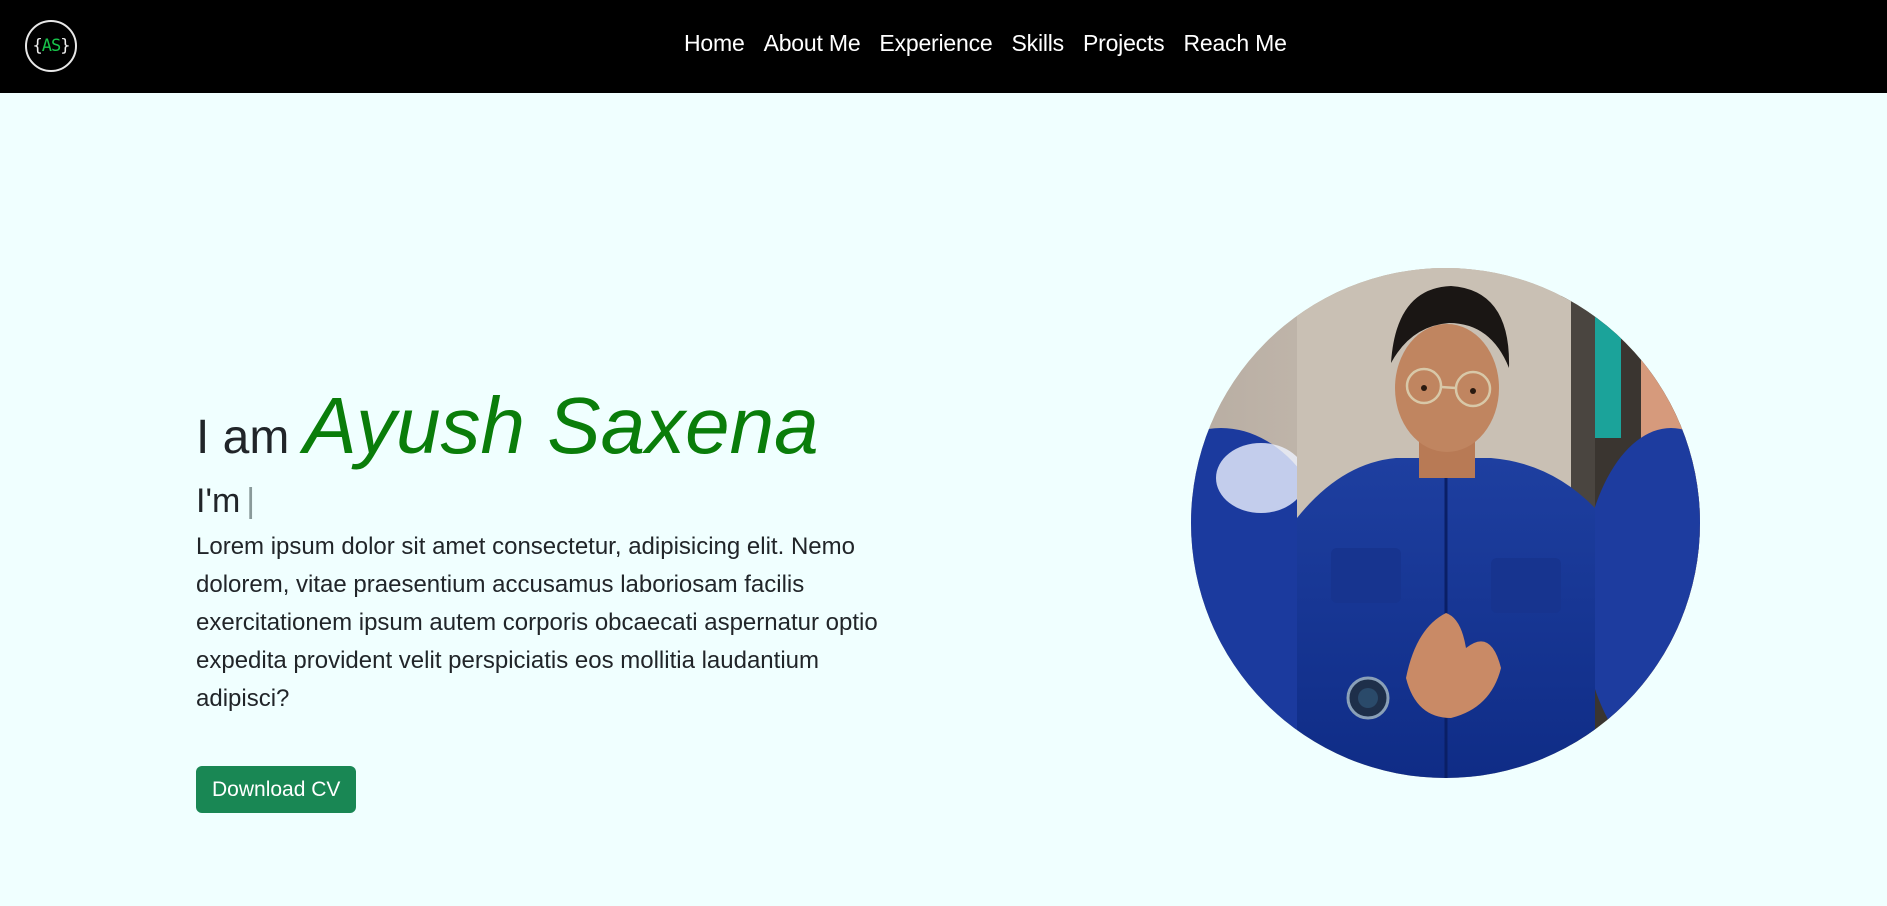  What do you see at coordinates (1124, 43) in the screenshot?
I see `nav-projects: Projects` at bounding box center [1124, 43].